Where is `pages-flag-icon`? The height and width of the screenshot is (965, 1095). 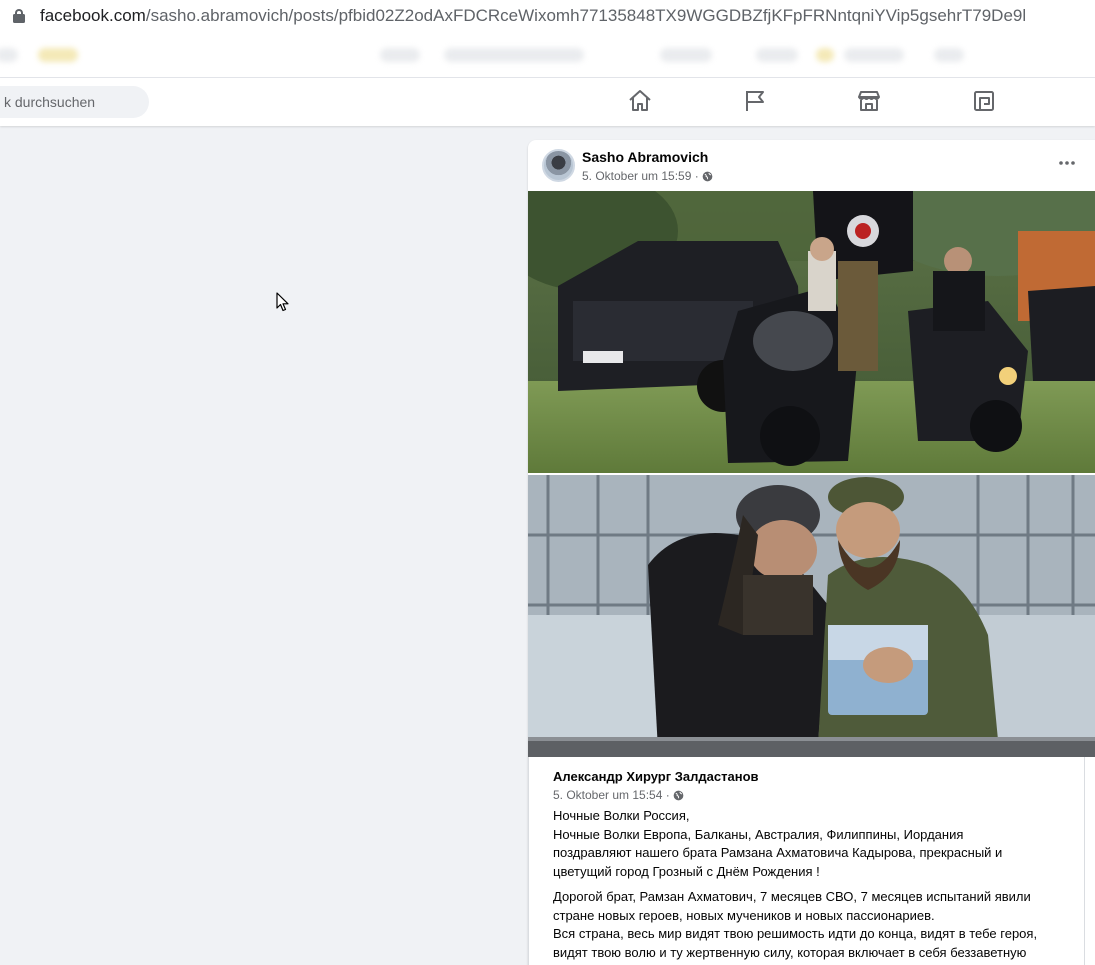
pages-flag-icon is located at coordinates (755, 101).